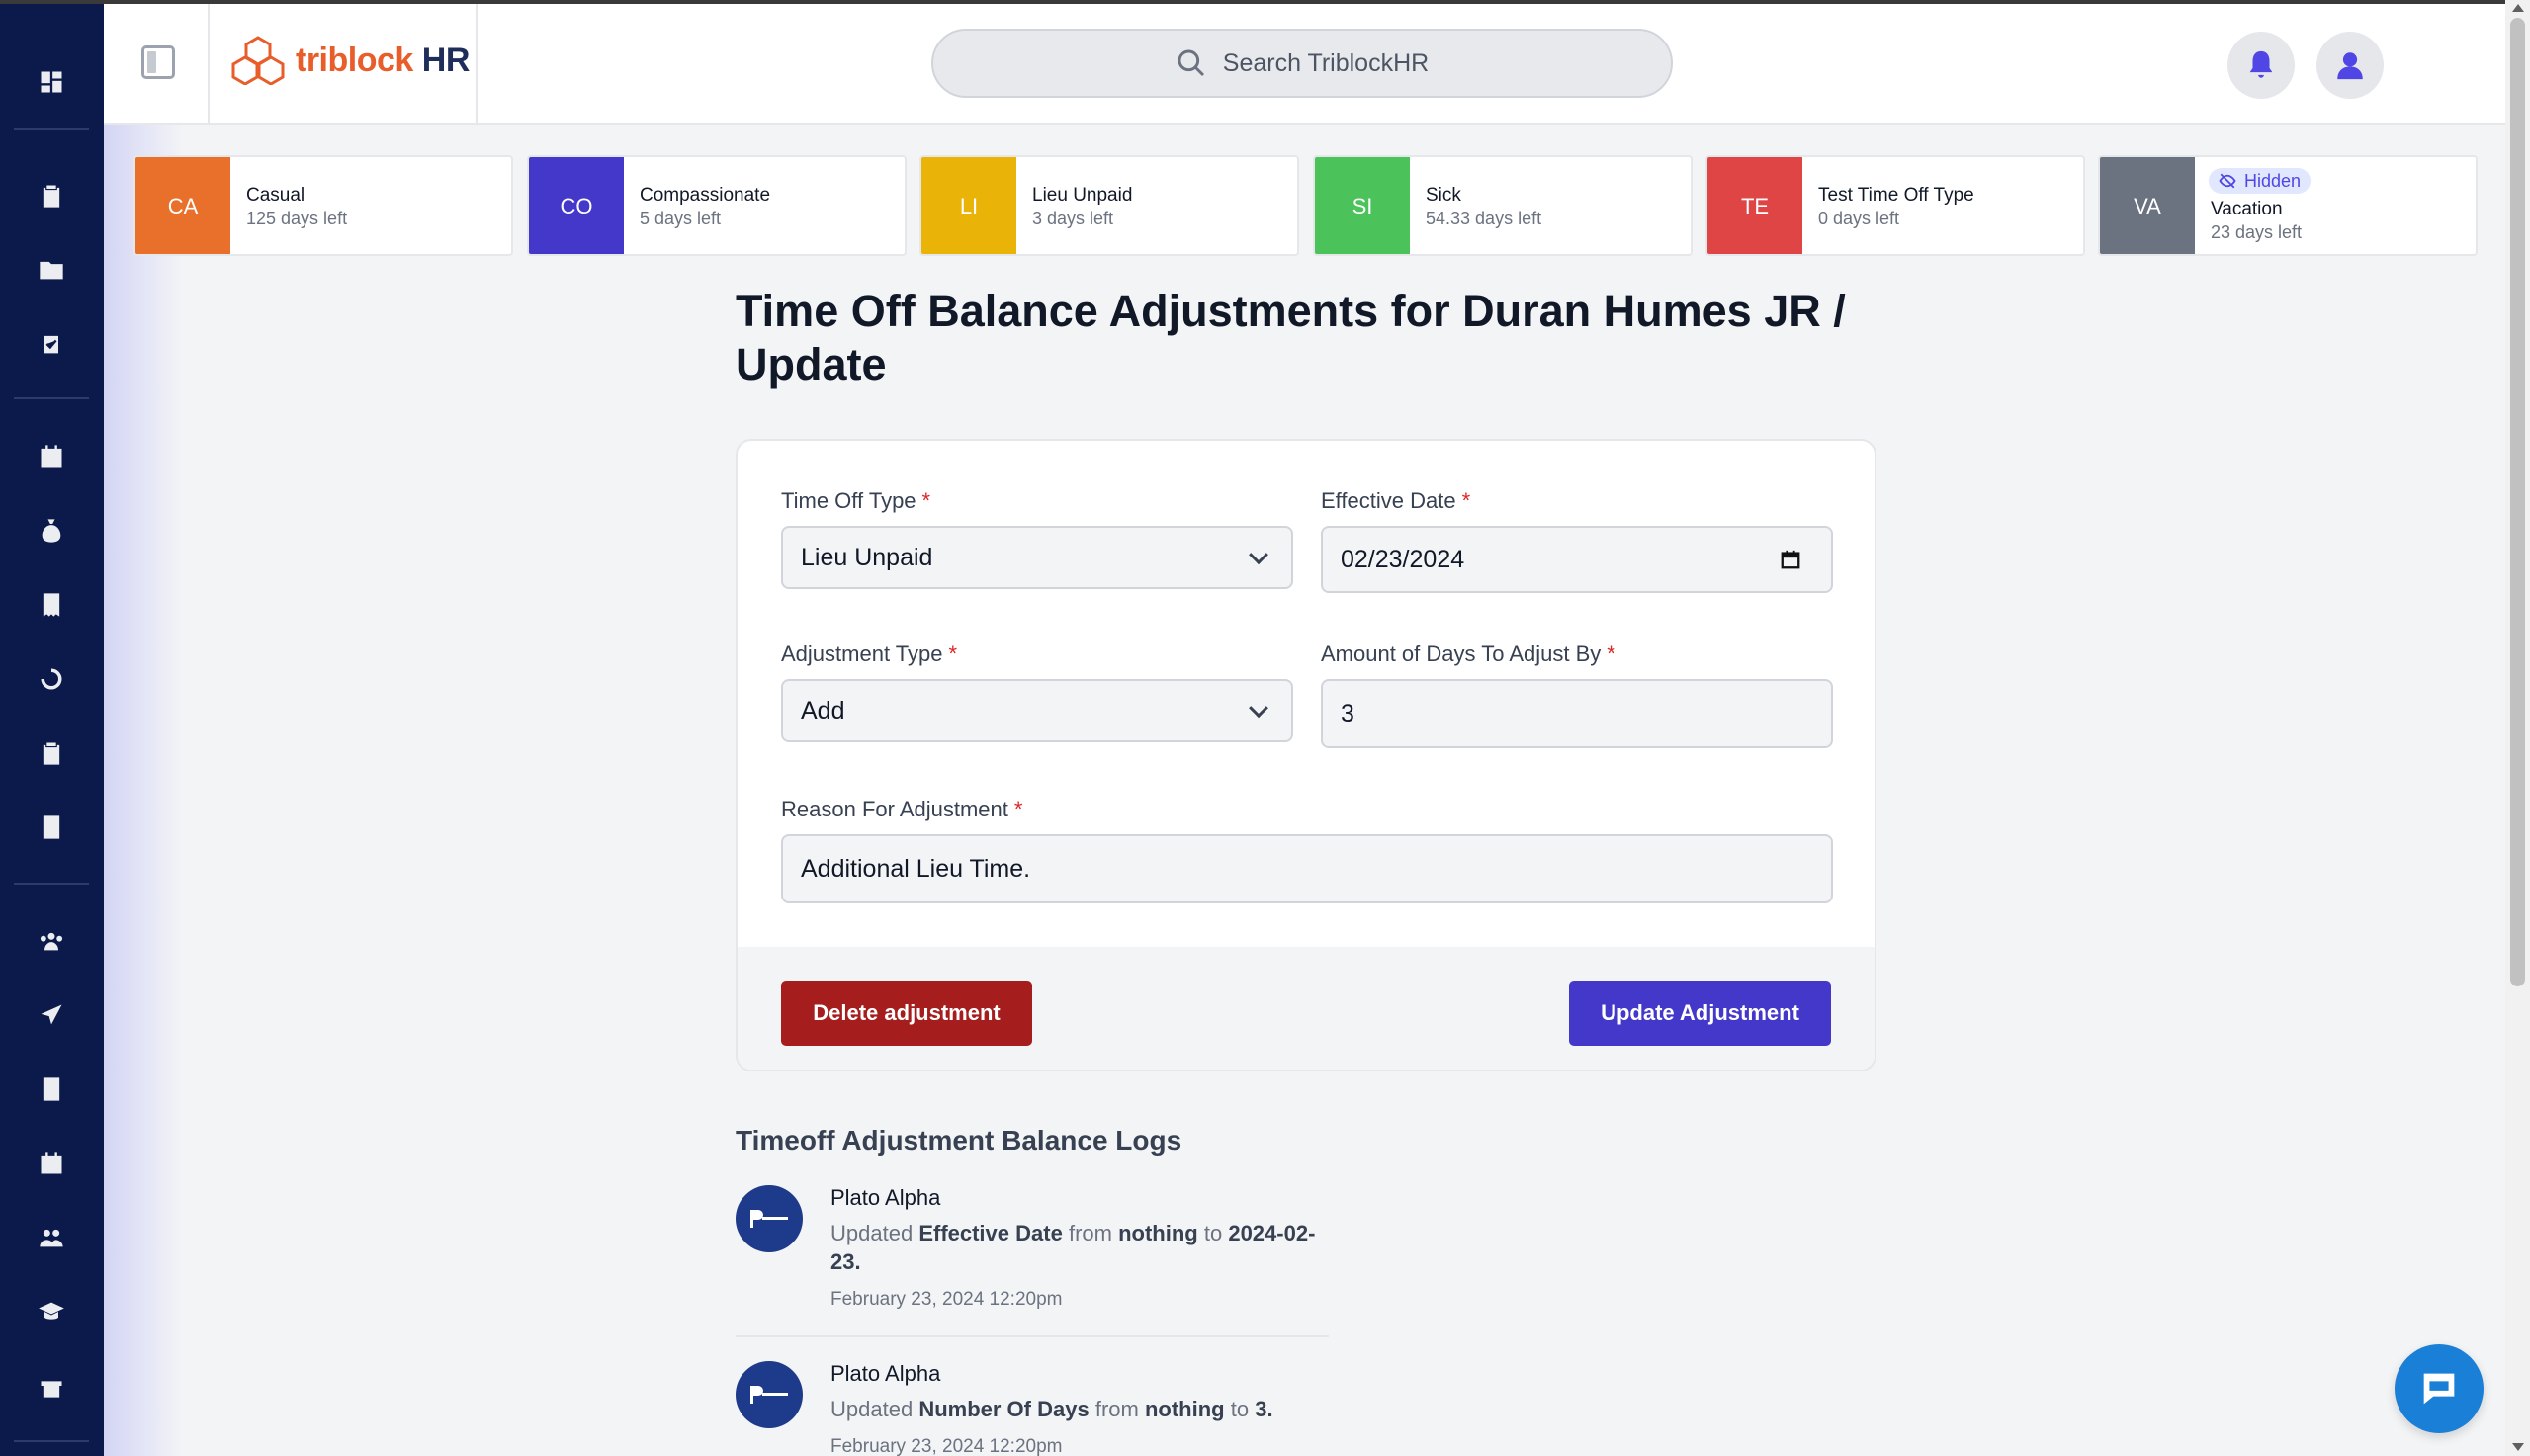 This screenshot has height=1456, width=2530. Describe the element at coordinates (383, 60) in the screenshot. I see `logo-text: triblock HR` at that location.